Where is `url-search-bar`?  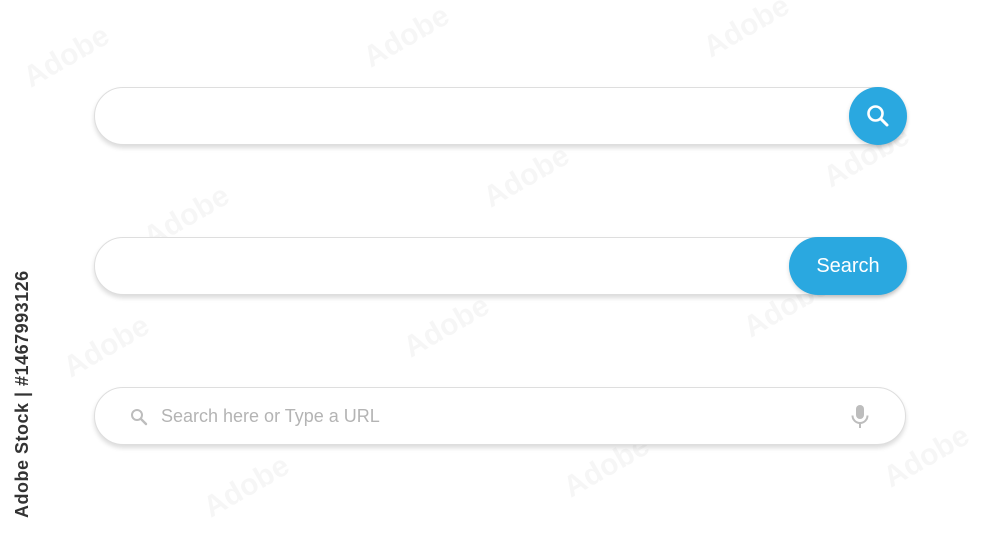 url-search-bar is located at coordinates (500, 416).